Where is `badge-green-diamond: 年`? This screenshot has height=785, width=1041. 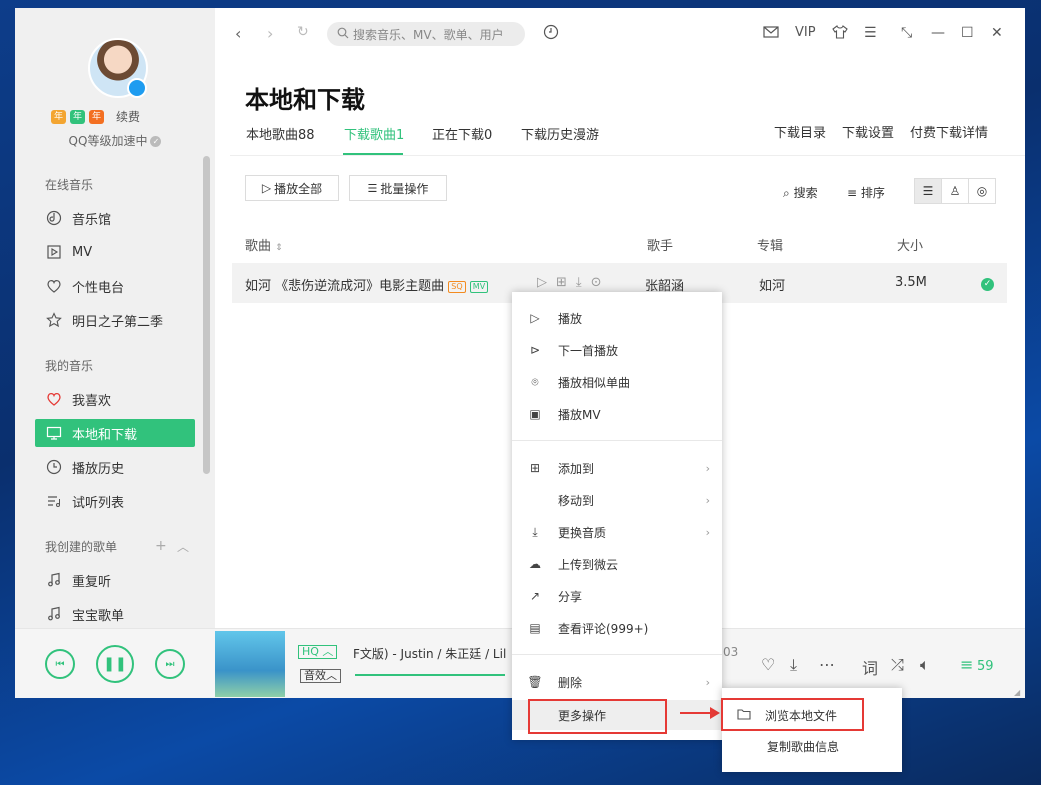
badge-green-diamond: 年 is located at coordinates (59, 116).